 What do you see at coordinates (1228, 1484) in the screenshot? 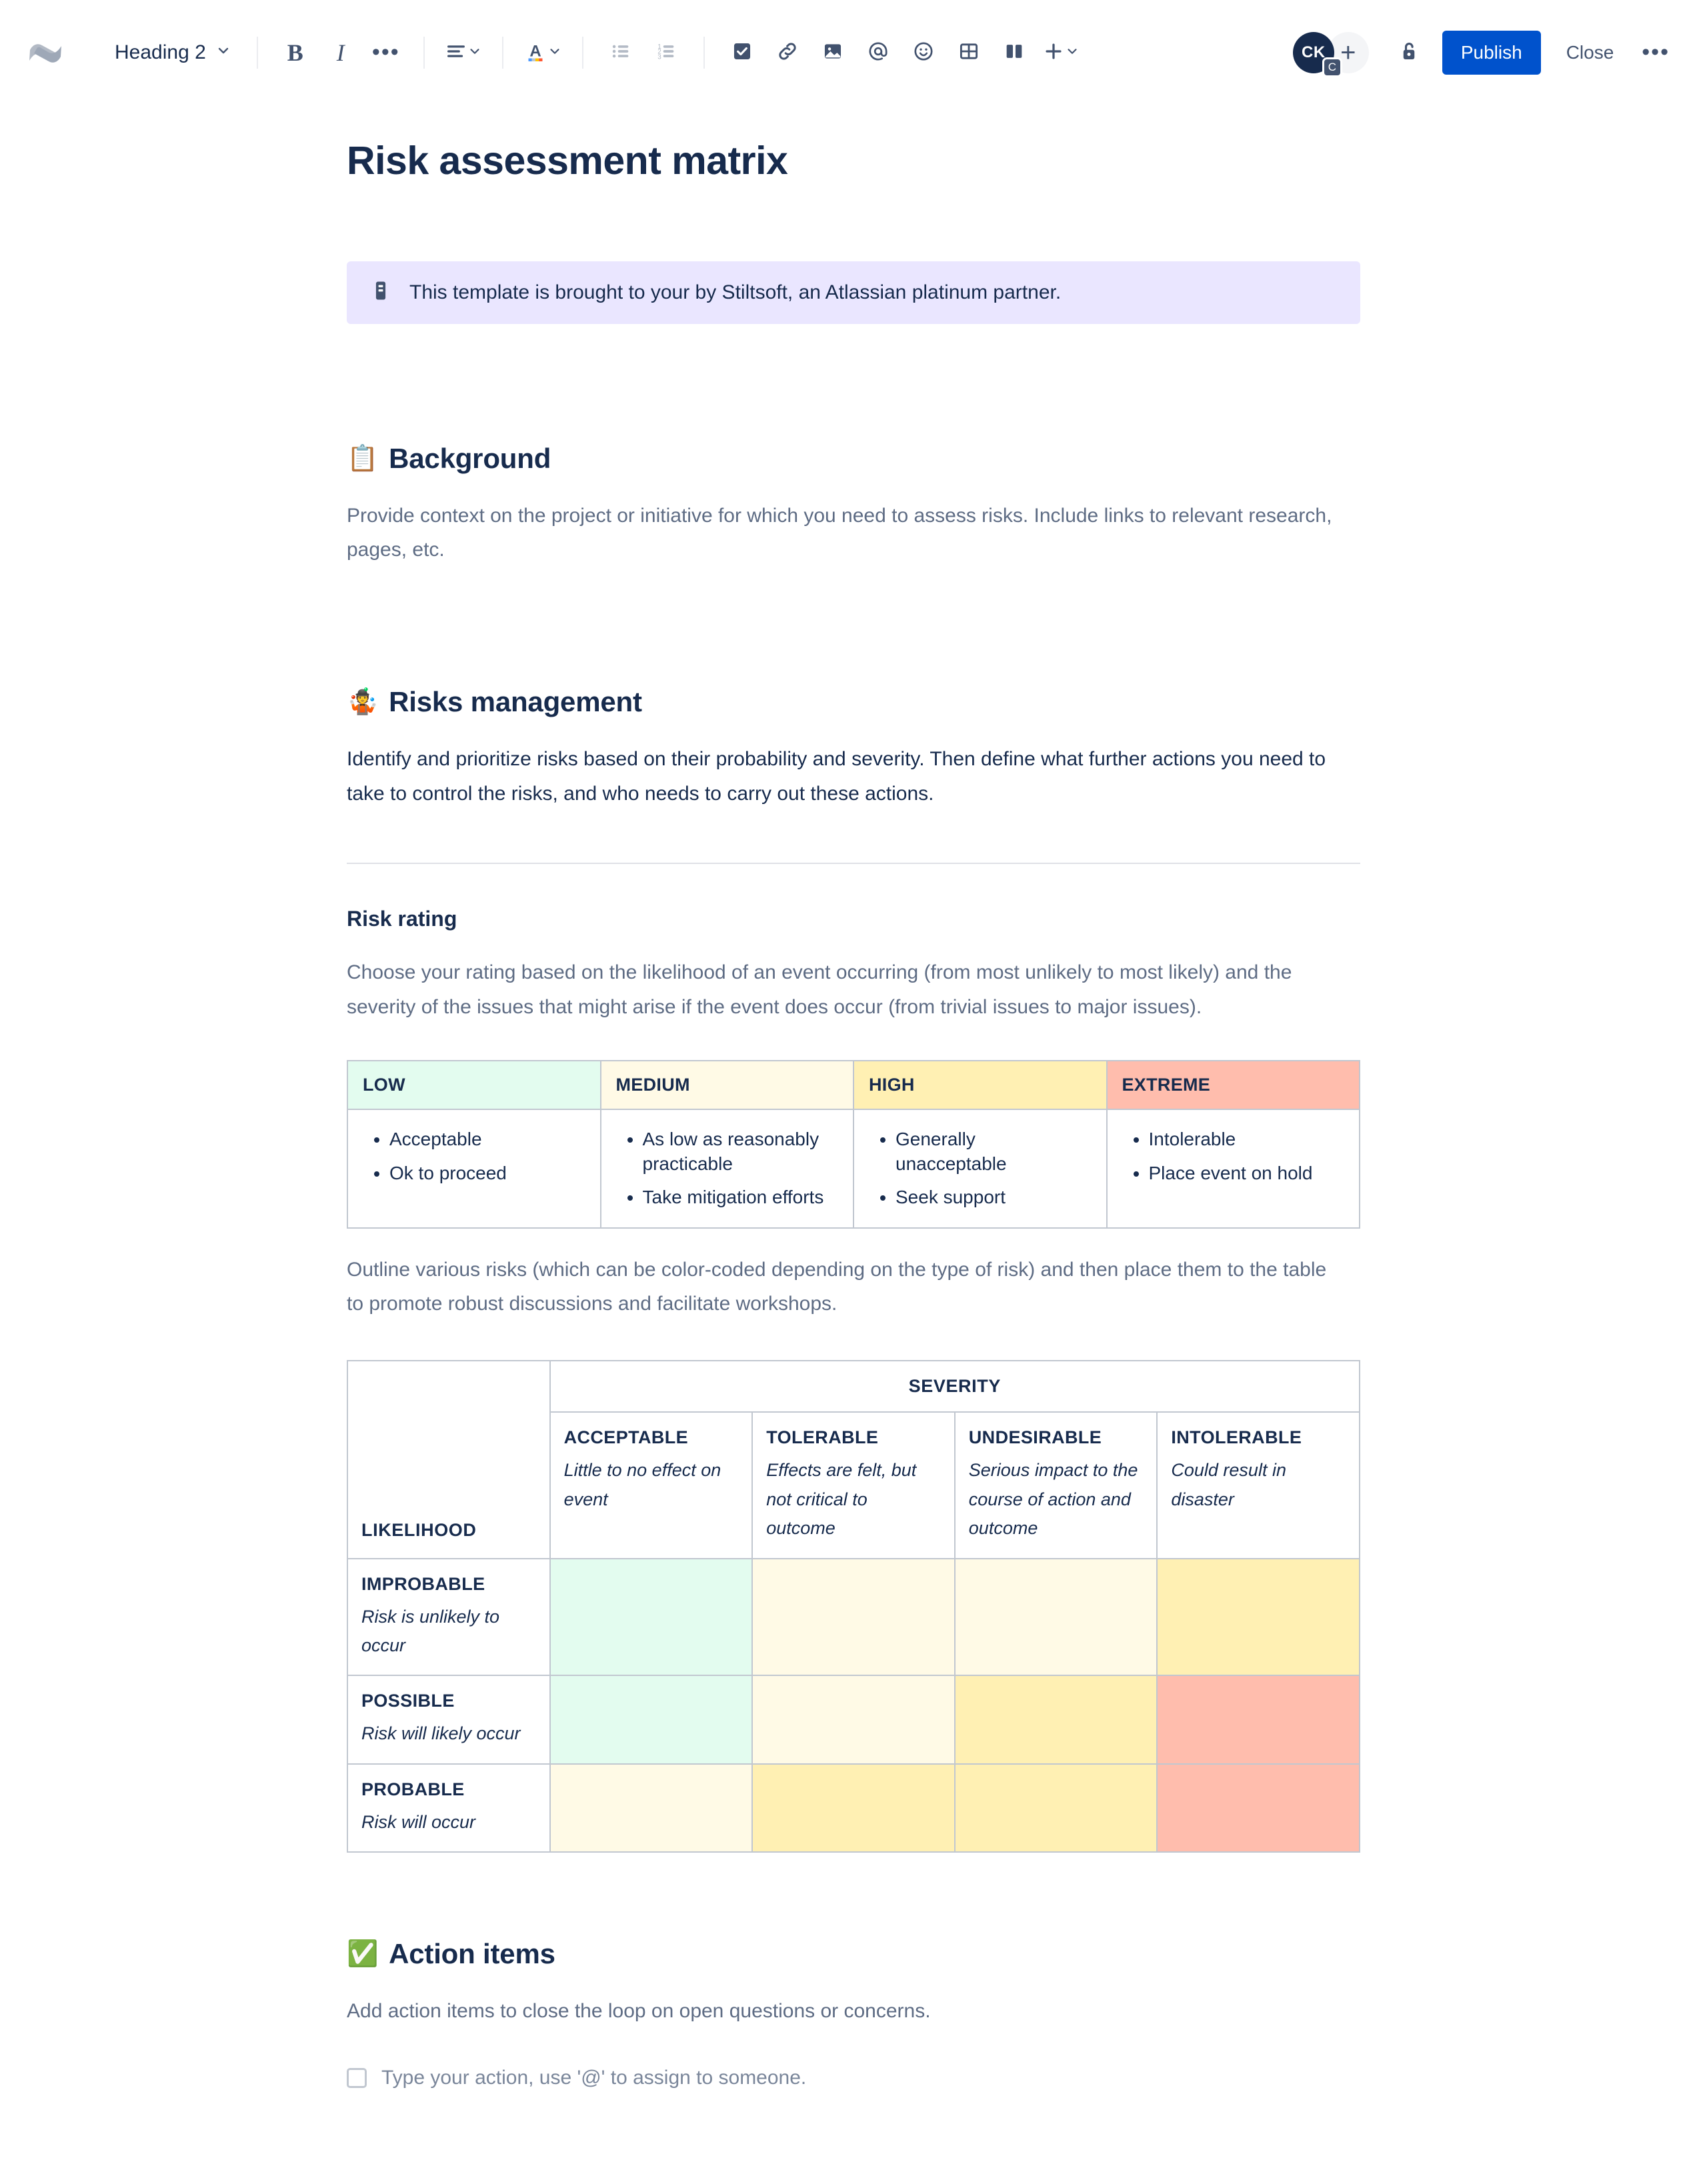
I see `matrix-column-desc: Could result in disaster` at bounding box center [1228, 1484].